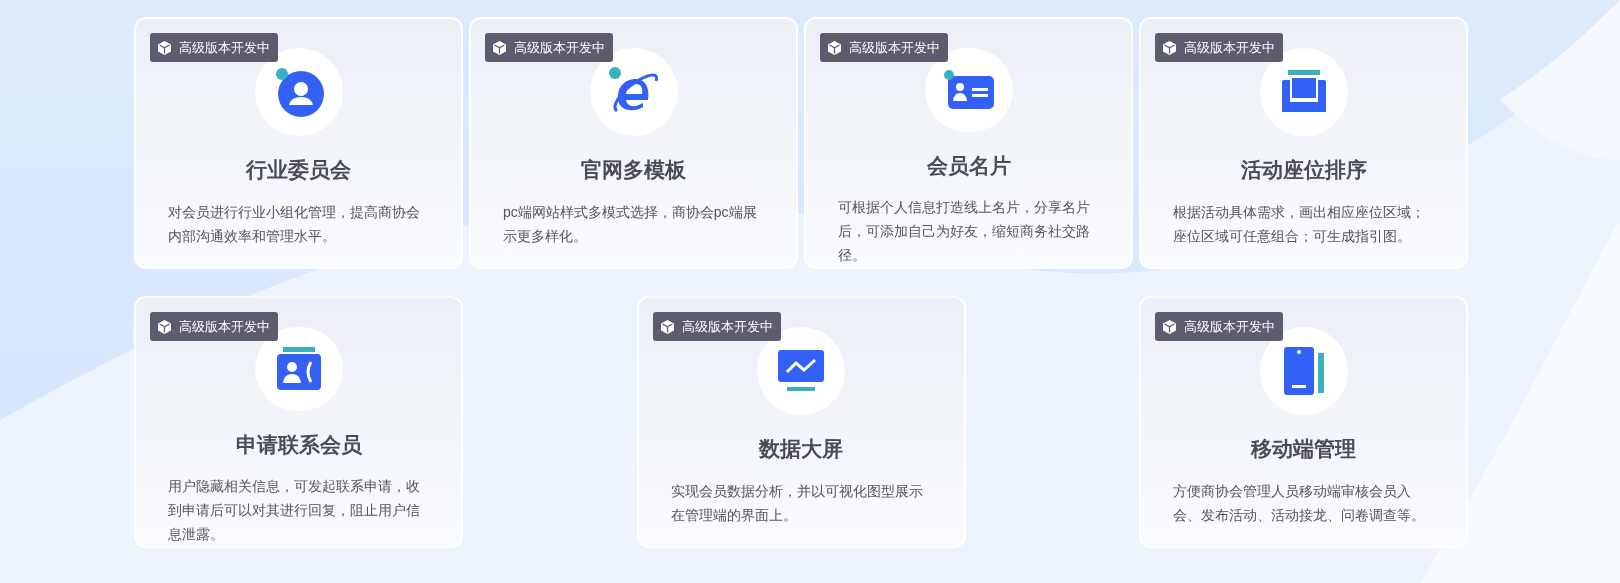 This screenshot has height=583, width=1620. I want to click on card-description: 对会员进行行业小组化管理，提高商协会内部沟通效率和管理水平。, so click(294, 224).